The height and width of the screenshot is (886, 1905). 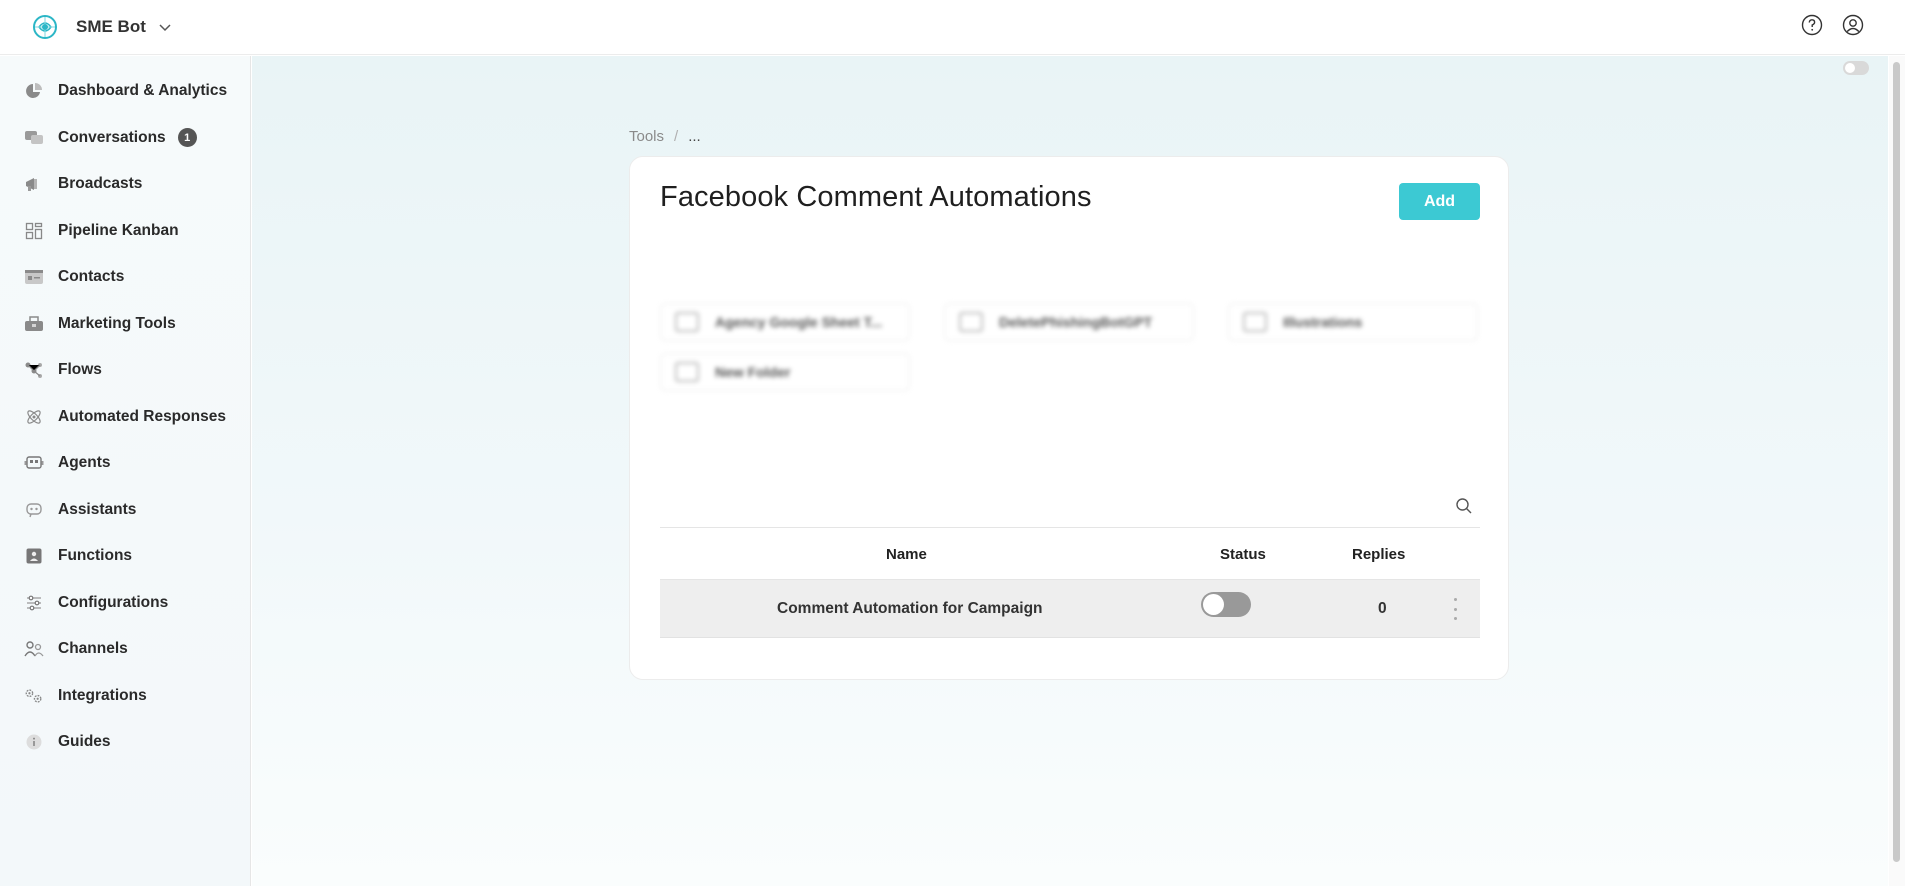 I want to click on table-row: Comment Automation for Campaign 0, so click(x=1070, y=609).